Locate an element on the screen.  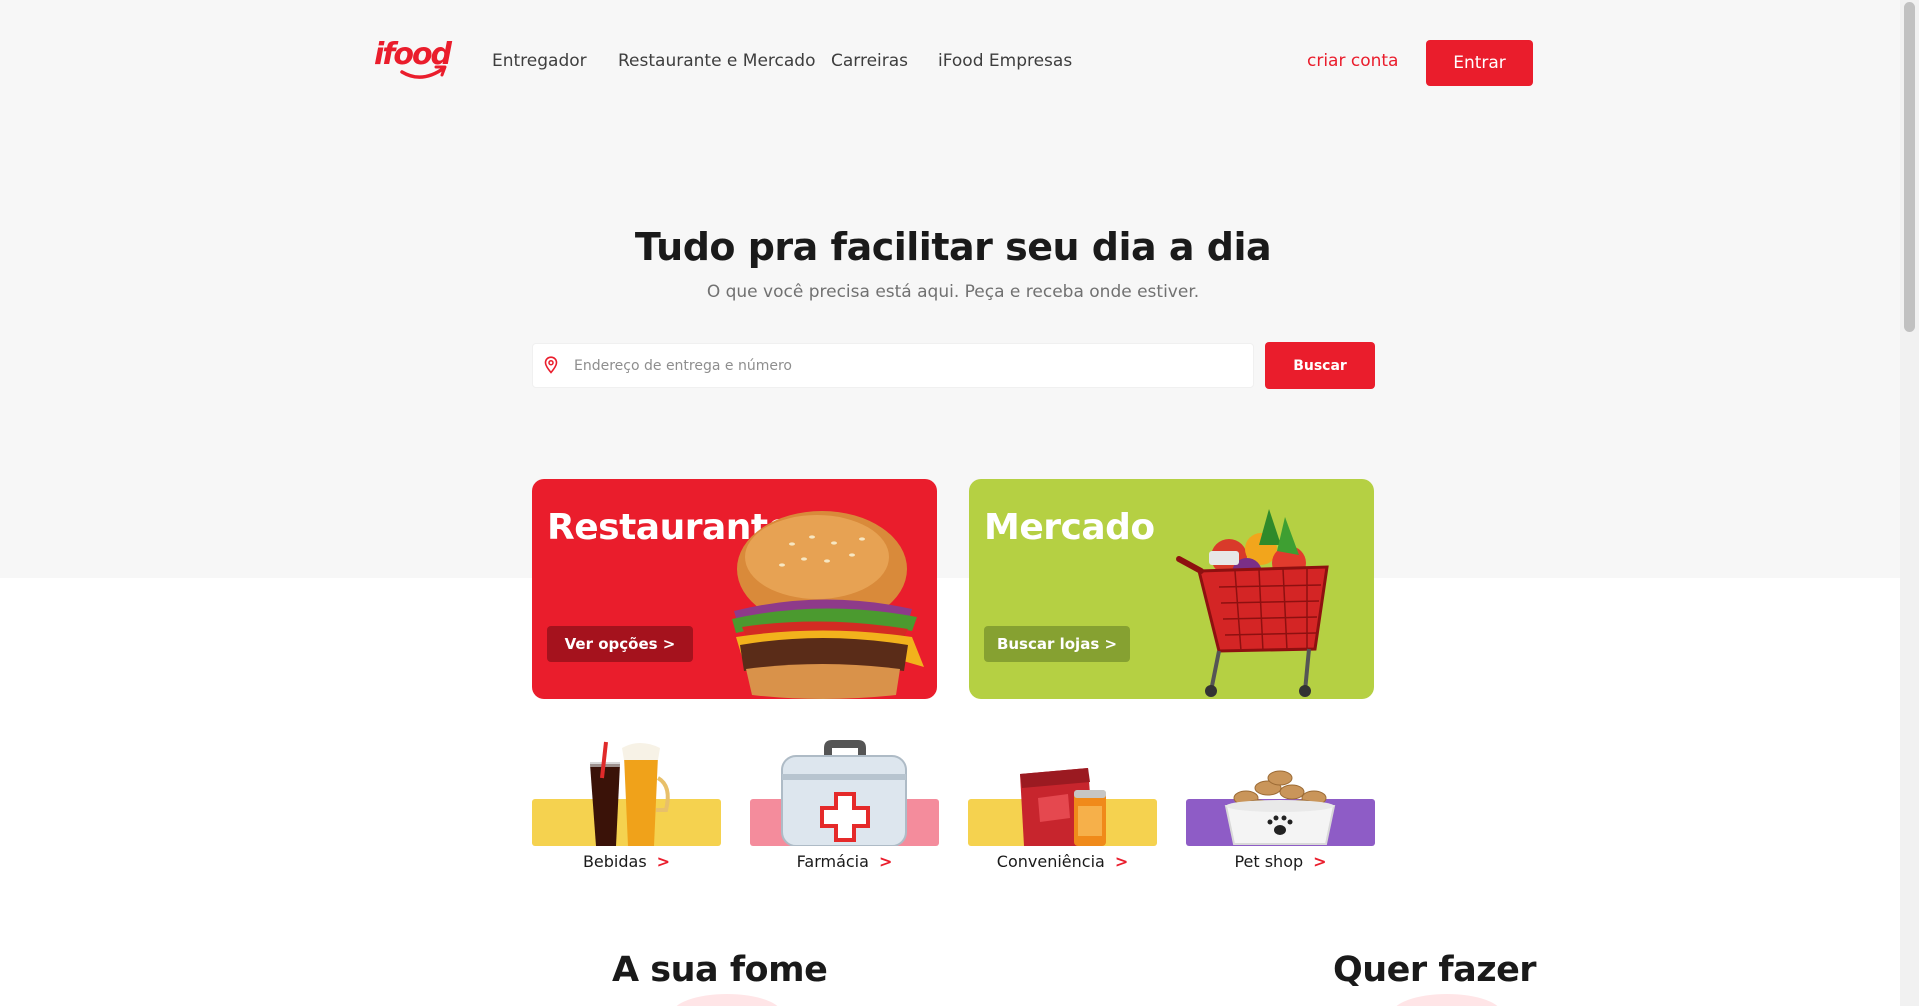
category-label: Bebidas > is located at coordinates (626, 861).